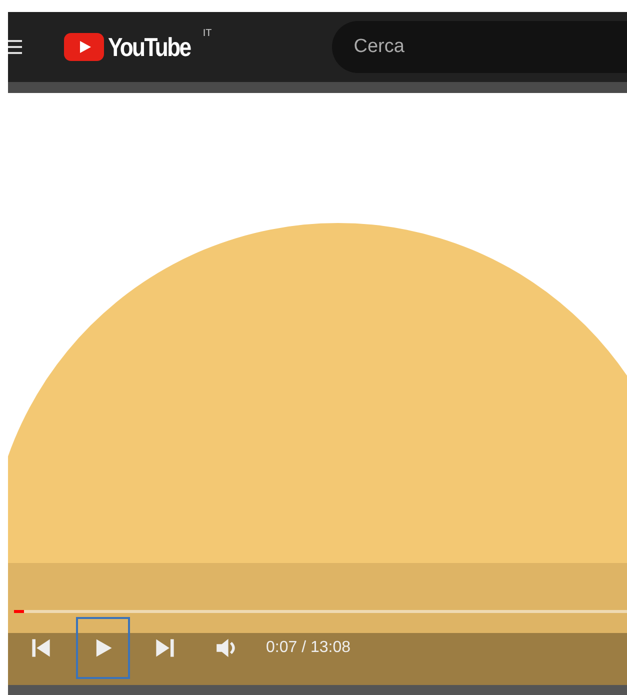 This screenshot has height=695, width=627. I want to click on play-logo-icon, so click(84, 47).